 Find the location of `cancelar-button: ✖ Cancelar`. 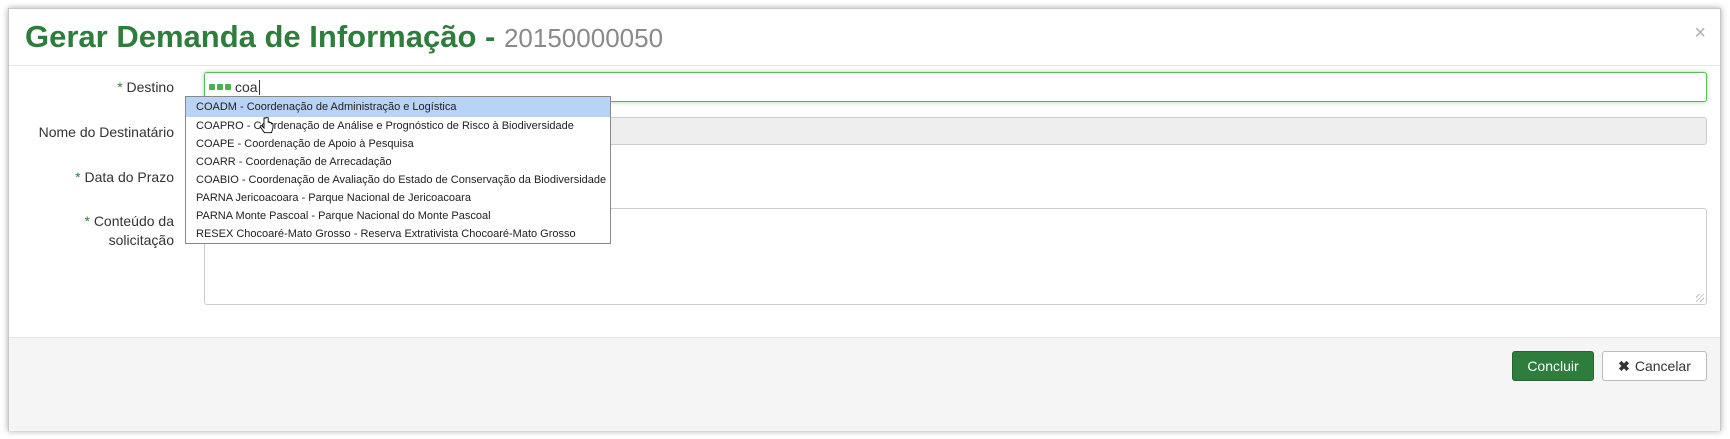

cancelar-button: ✖ Cancelar is located at coordinates (1654, 366).